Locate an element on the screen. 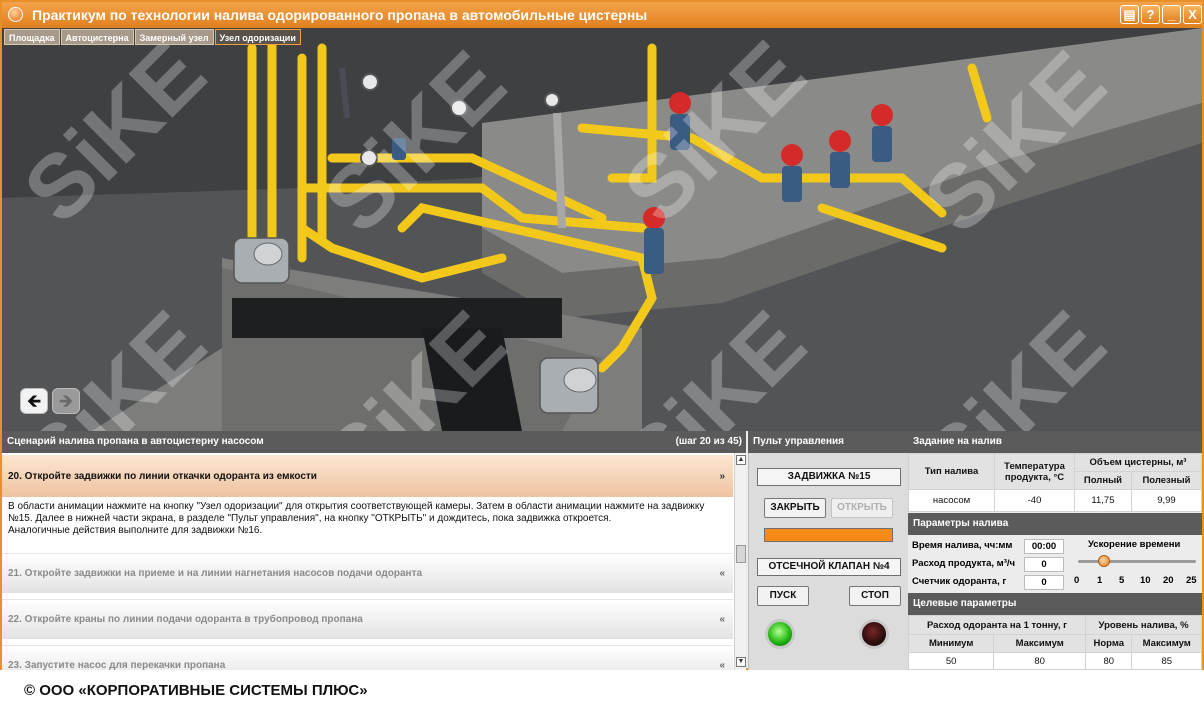 The height and width of the screenshot is (714, 1204). scenario-scrollbar: ▲ ▼ is located at coordinates (740, 561).